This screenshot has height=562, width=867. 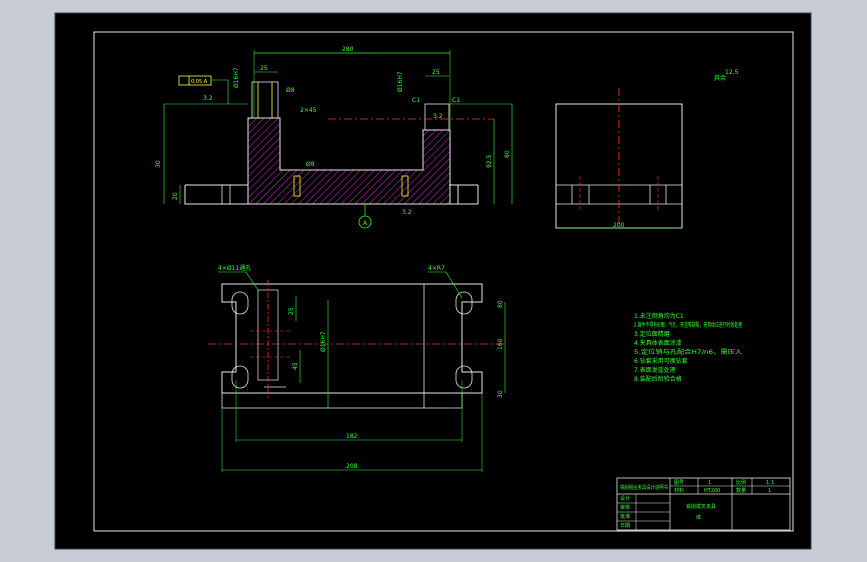 What do you see at coordinates (661, 361) in the screenshot?
I see `note-6: 6.钻套采用可换钻套` at bounding box center [661, 361].